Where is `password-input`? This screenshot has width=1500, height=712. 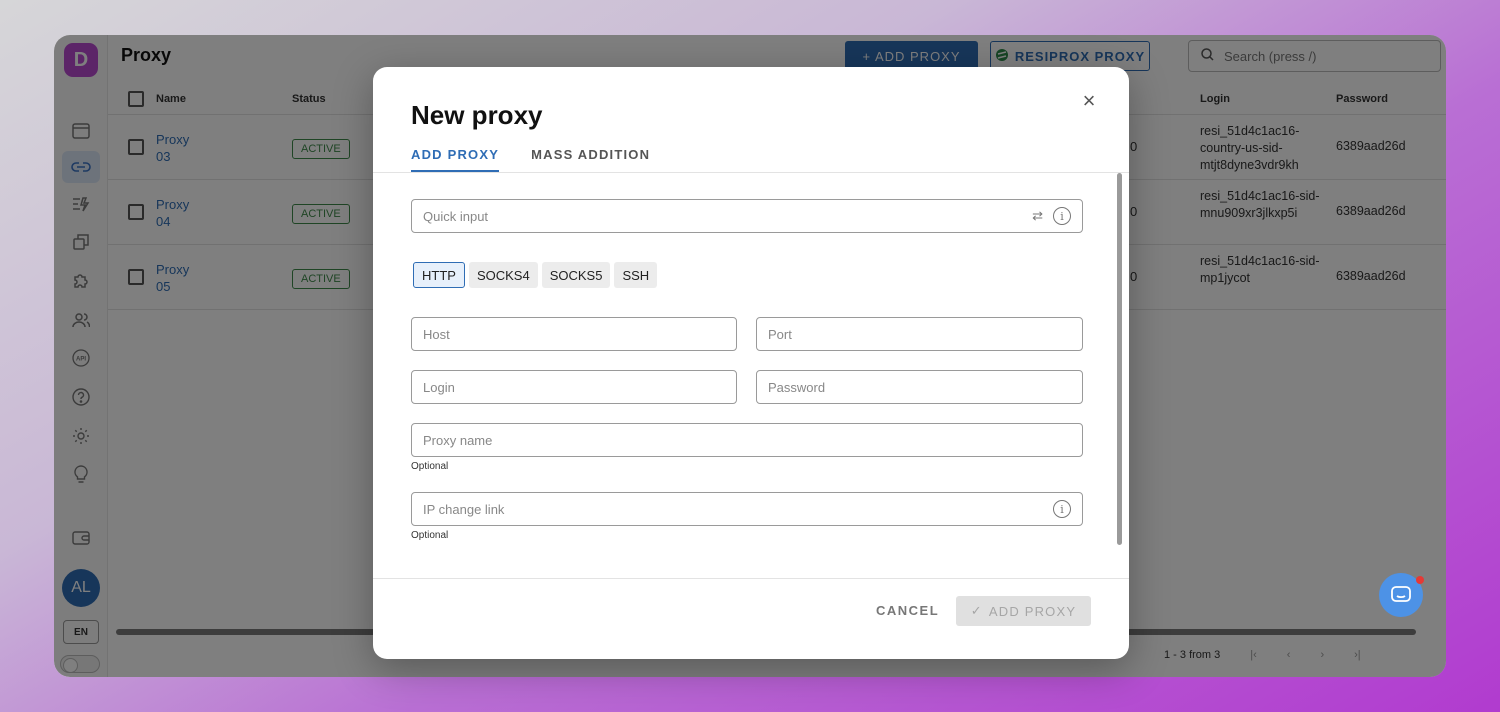
password-input is located at coordinates (919, 387).